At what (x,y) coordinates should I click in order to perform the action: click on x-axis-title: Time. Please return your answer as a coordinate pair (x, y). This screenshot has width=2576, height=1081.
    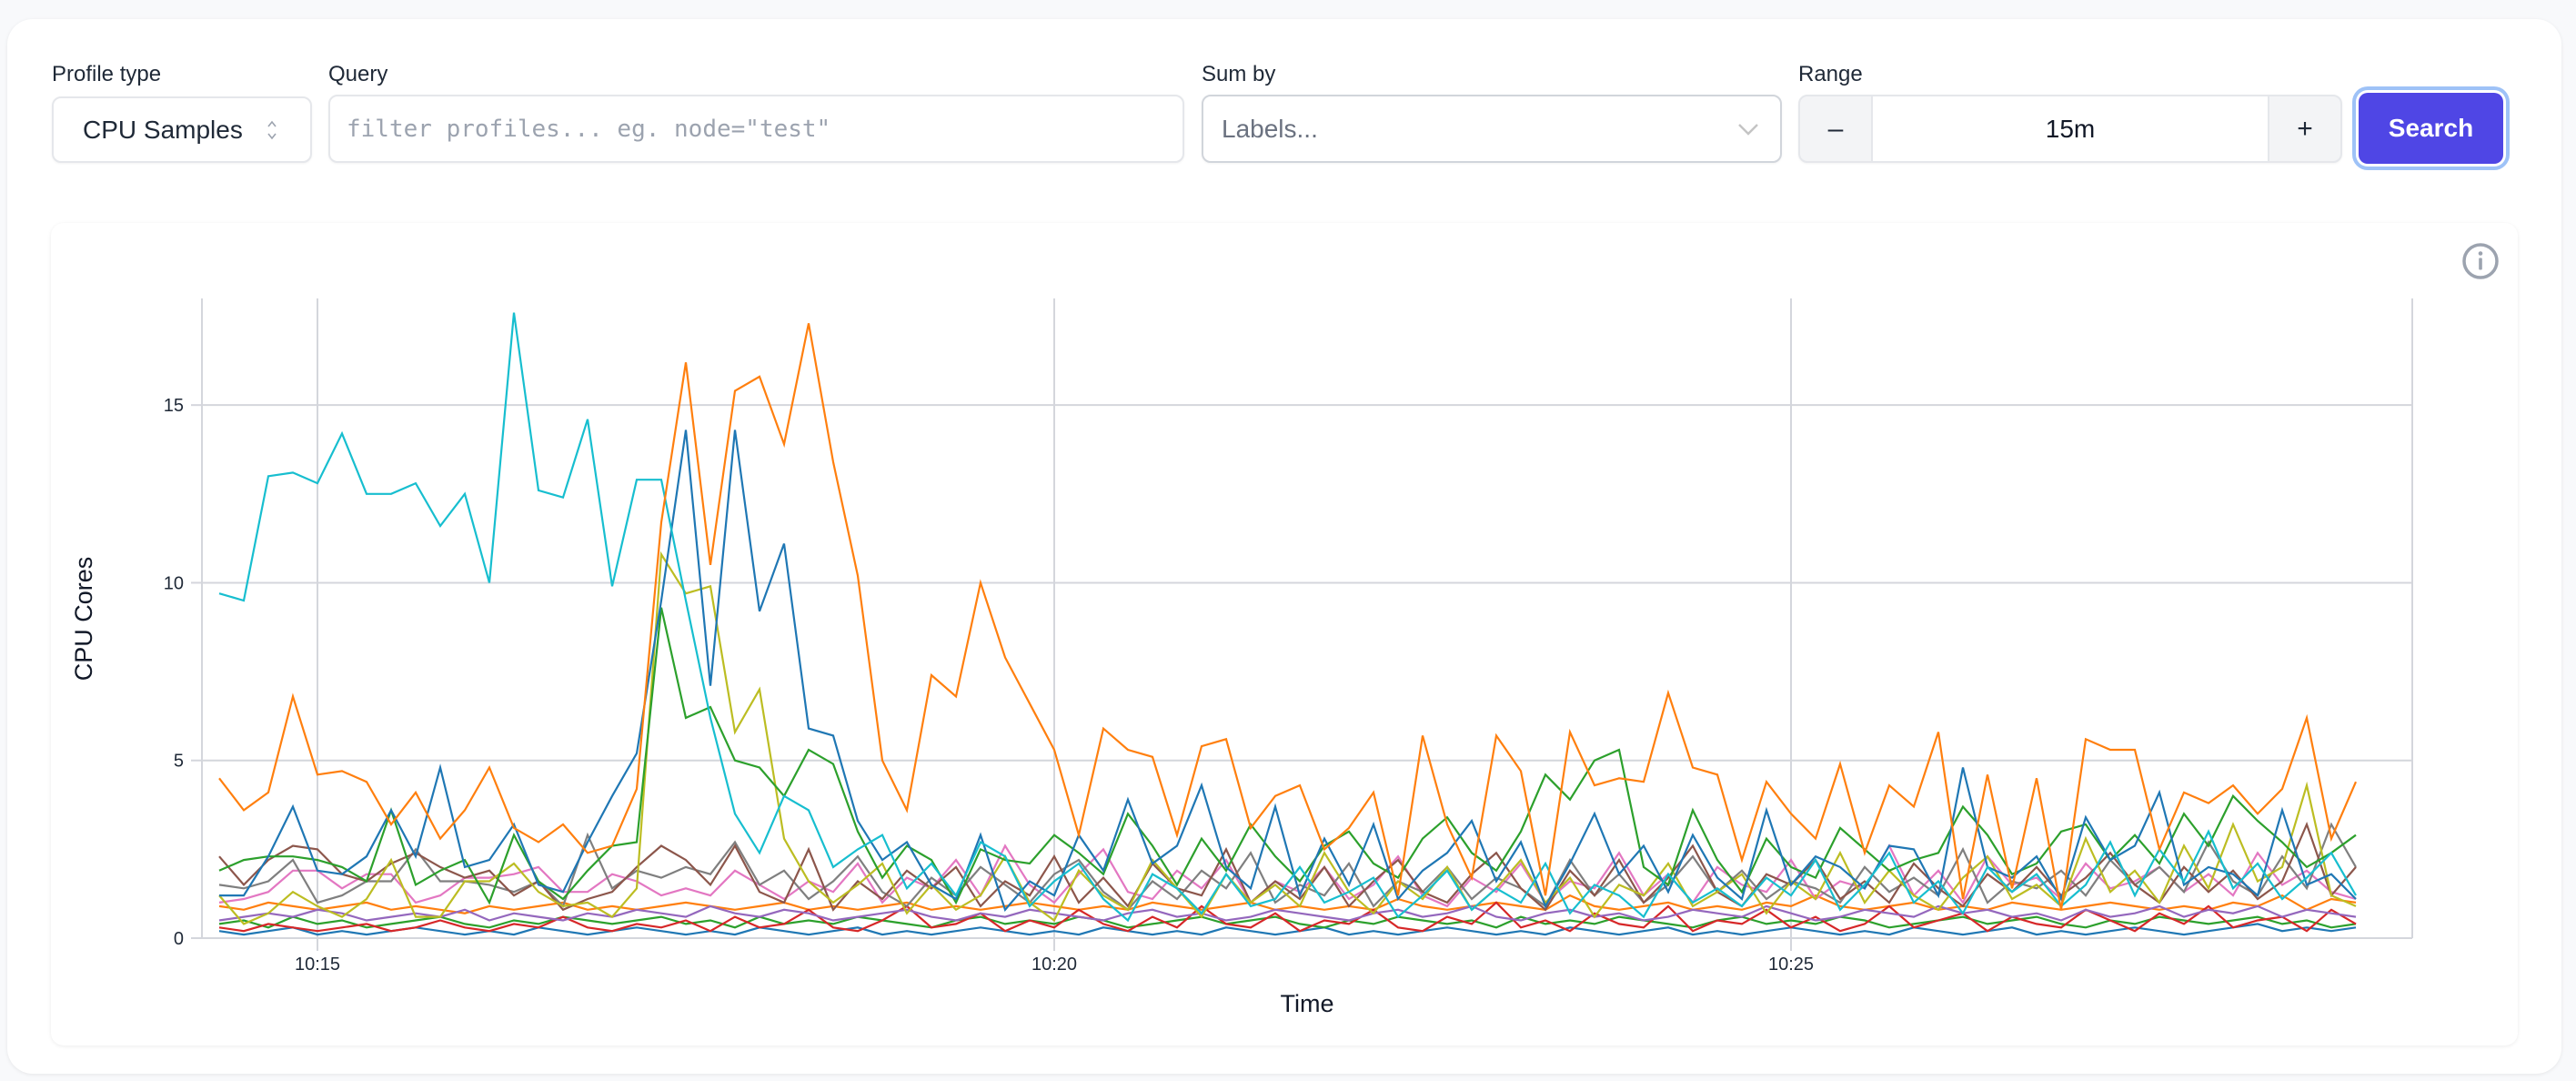
    Looking at the image, I should click on (1307, 1004).